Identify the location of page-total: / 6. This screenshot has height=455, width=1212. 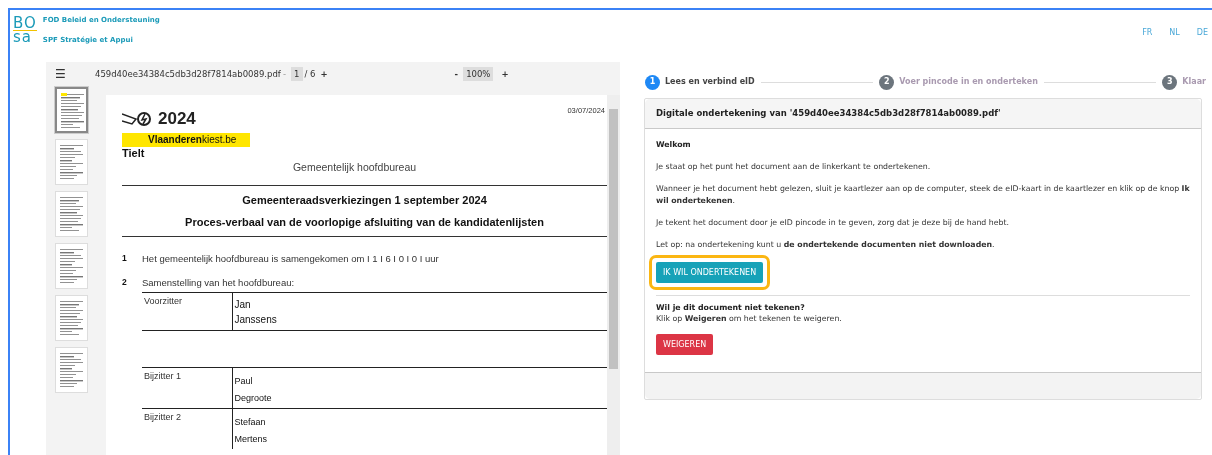
(310, 74).